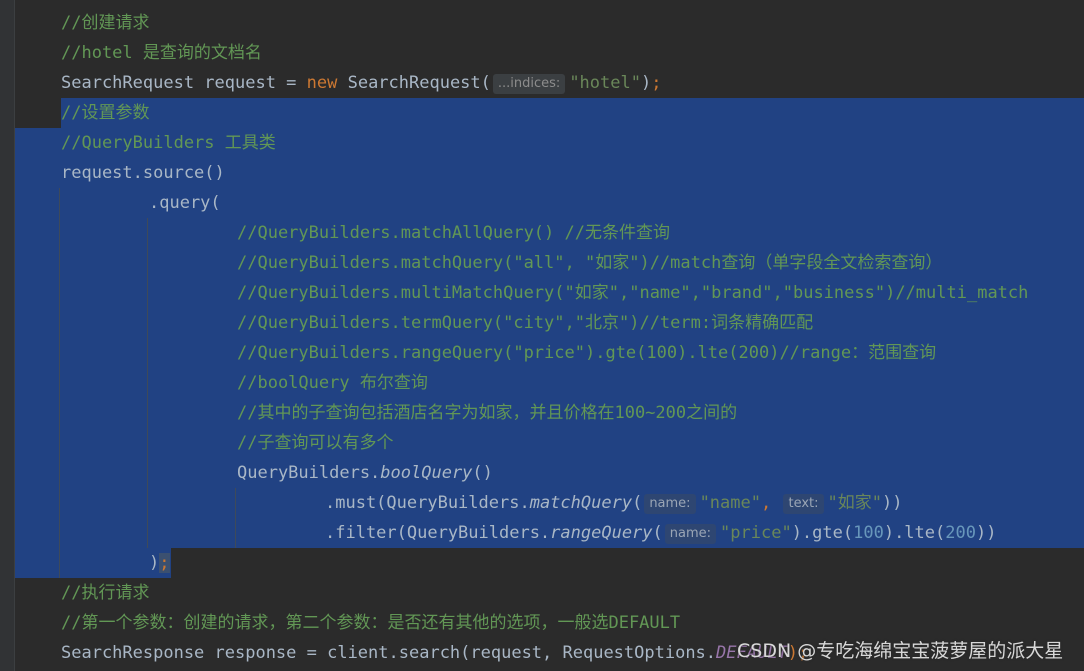 The height and width of the screenshot is (671, 1084). I want to click on parameter-hint: ...indices:, so click(529, 84).